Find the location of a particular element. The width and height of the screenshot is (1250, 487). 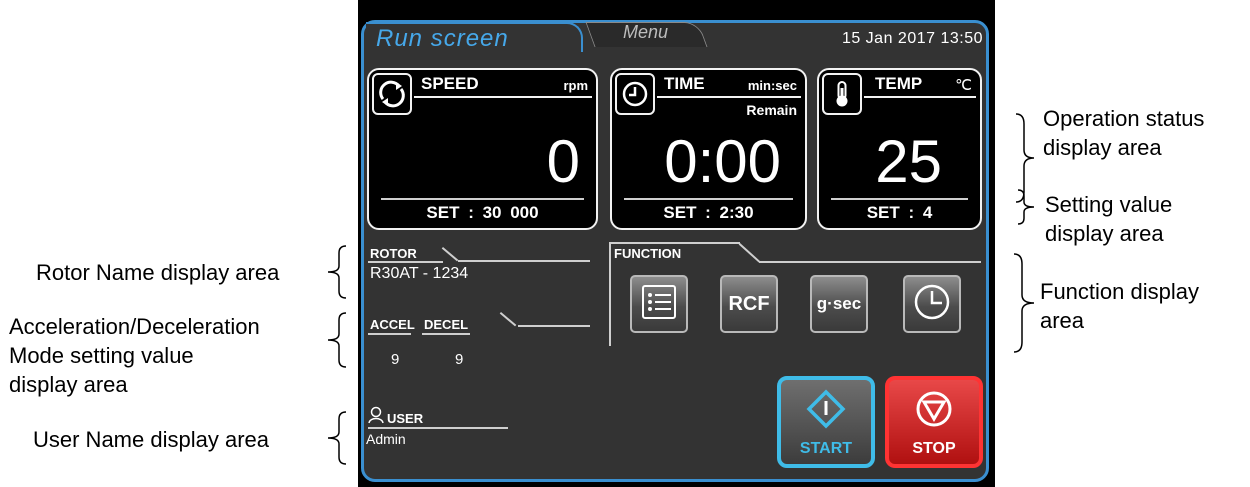

function-header-top is located at coordinates (675, 243).